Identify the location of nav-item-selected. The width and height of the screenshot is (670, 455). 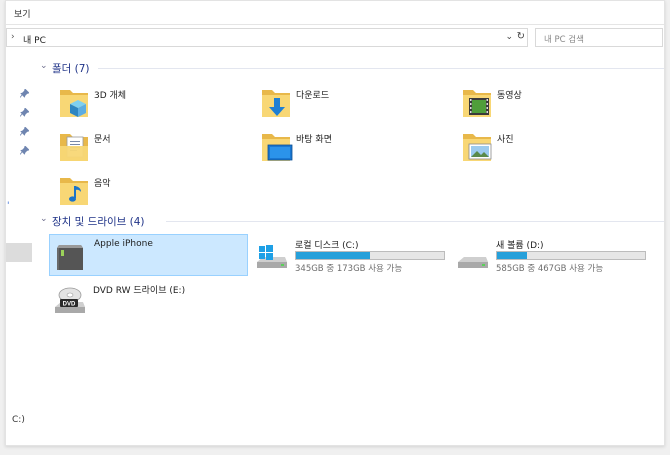
(19, 252).